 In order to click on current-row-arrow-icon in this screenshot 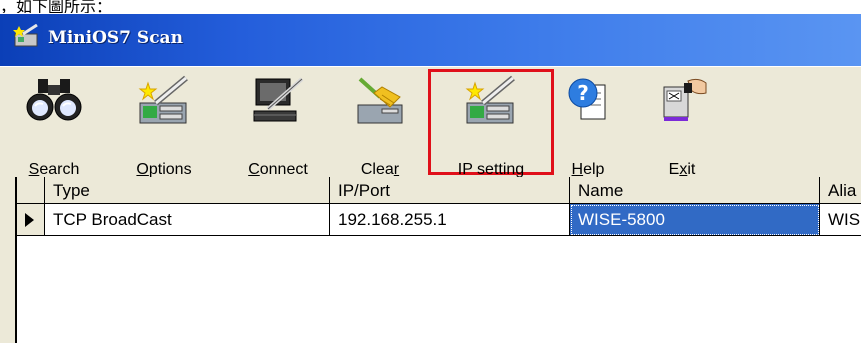, I will do `click(29, 220)`.